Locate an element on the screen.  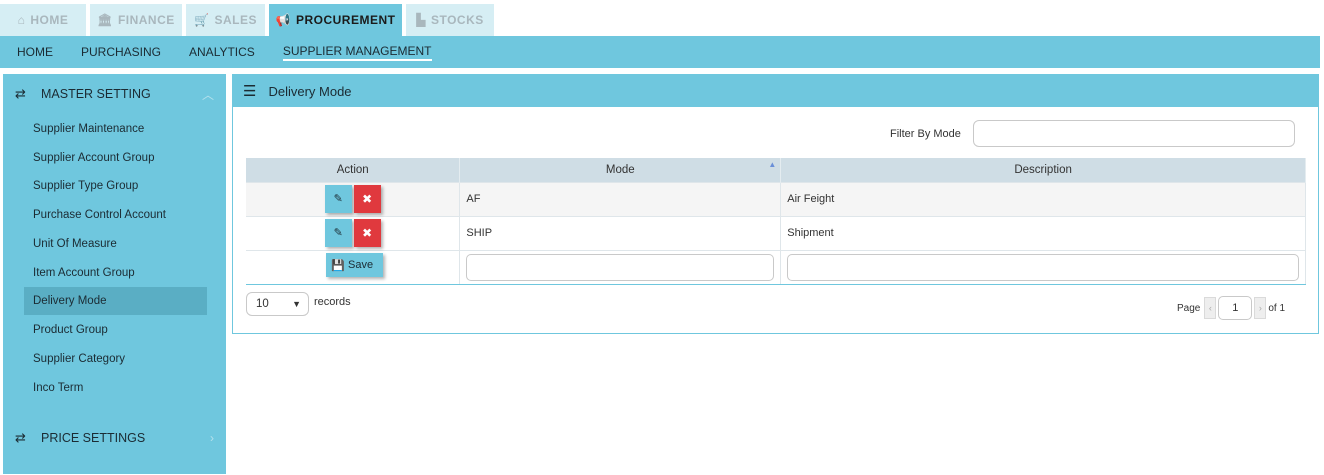
subnav-home: HOME is located at coordinates (35, 52).